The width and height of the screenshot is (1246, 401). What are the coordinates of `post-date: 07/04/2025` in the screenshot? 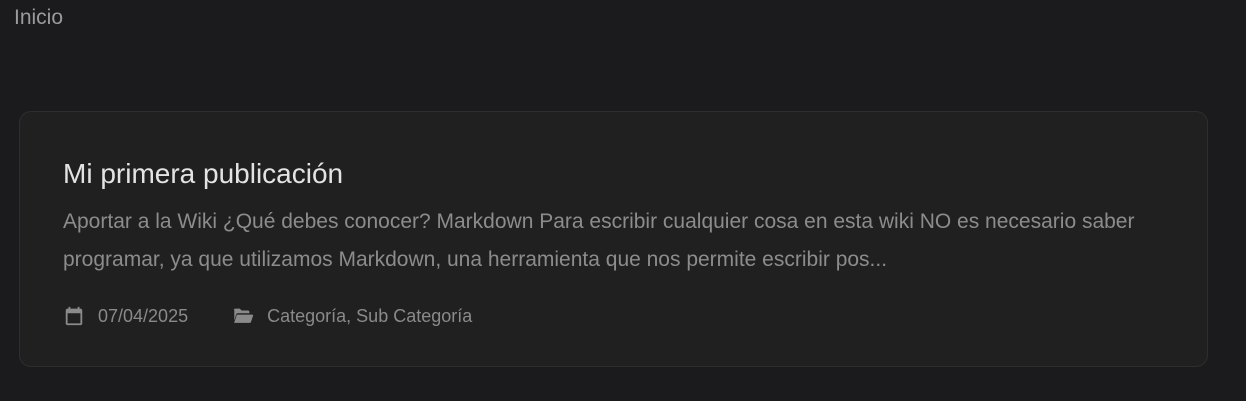 It's located at (125, 316).